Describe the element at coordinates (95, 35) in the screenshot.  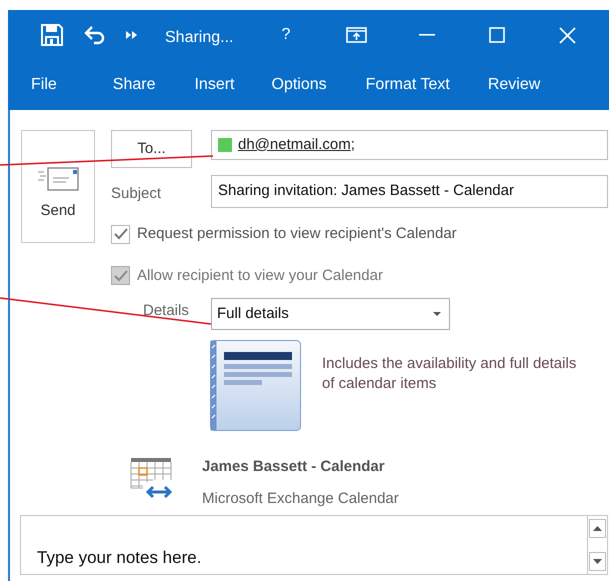
I see `undo-icon` at that location.